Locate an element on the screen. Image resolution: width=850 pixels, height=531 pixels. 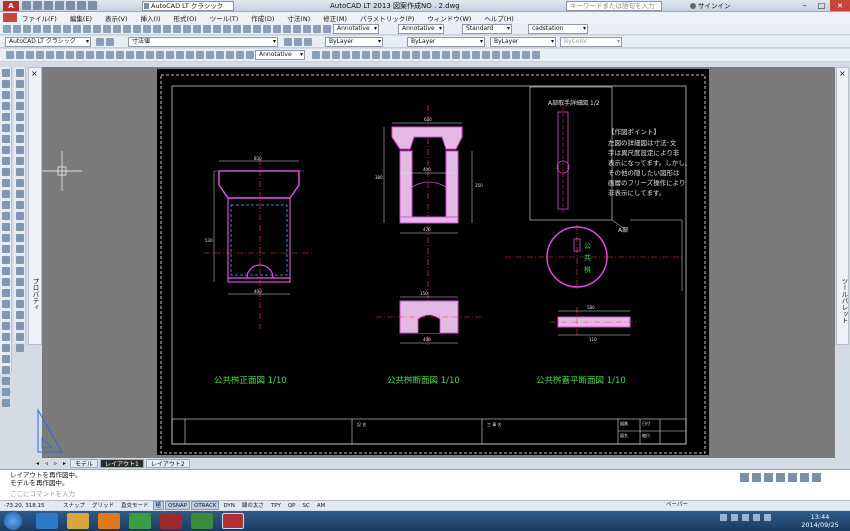
chrome-icon is located at coordinates (140, 521).